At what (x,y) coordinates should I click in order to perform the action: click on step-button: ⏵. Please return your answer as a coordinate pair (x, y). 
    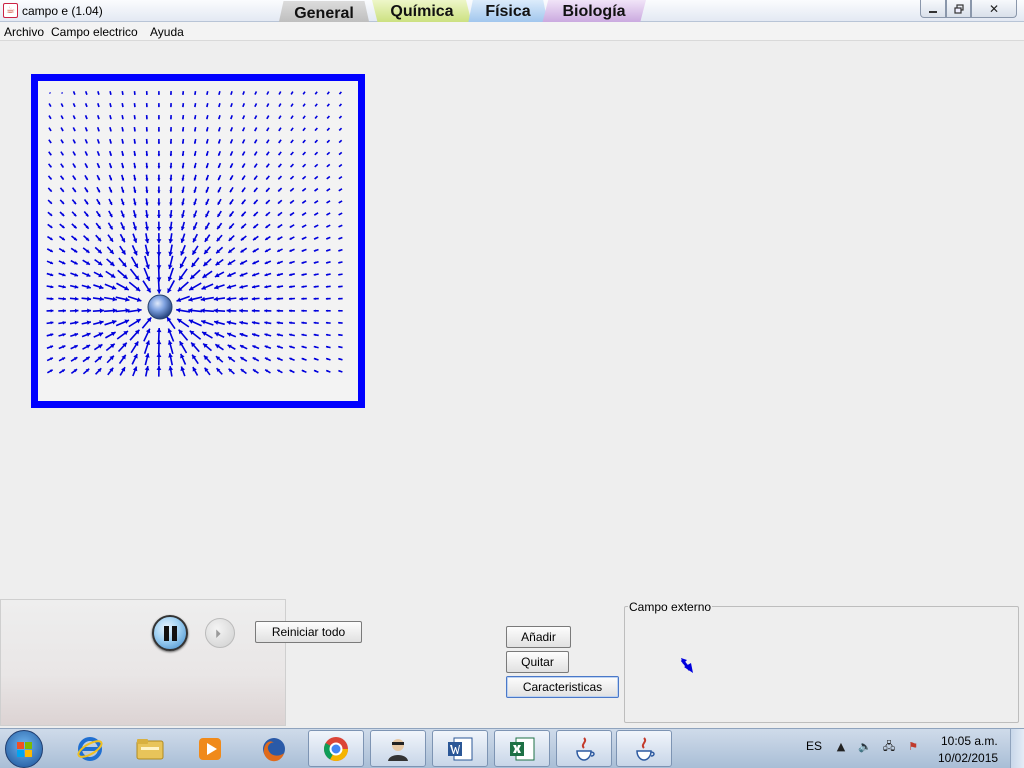
    Looking at the image, I should click on (220, 633).